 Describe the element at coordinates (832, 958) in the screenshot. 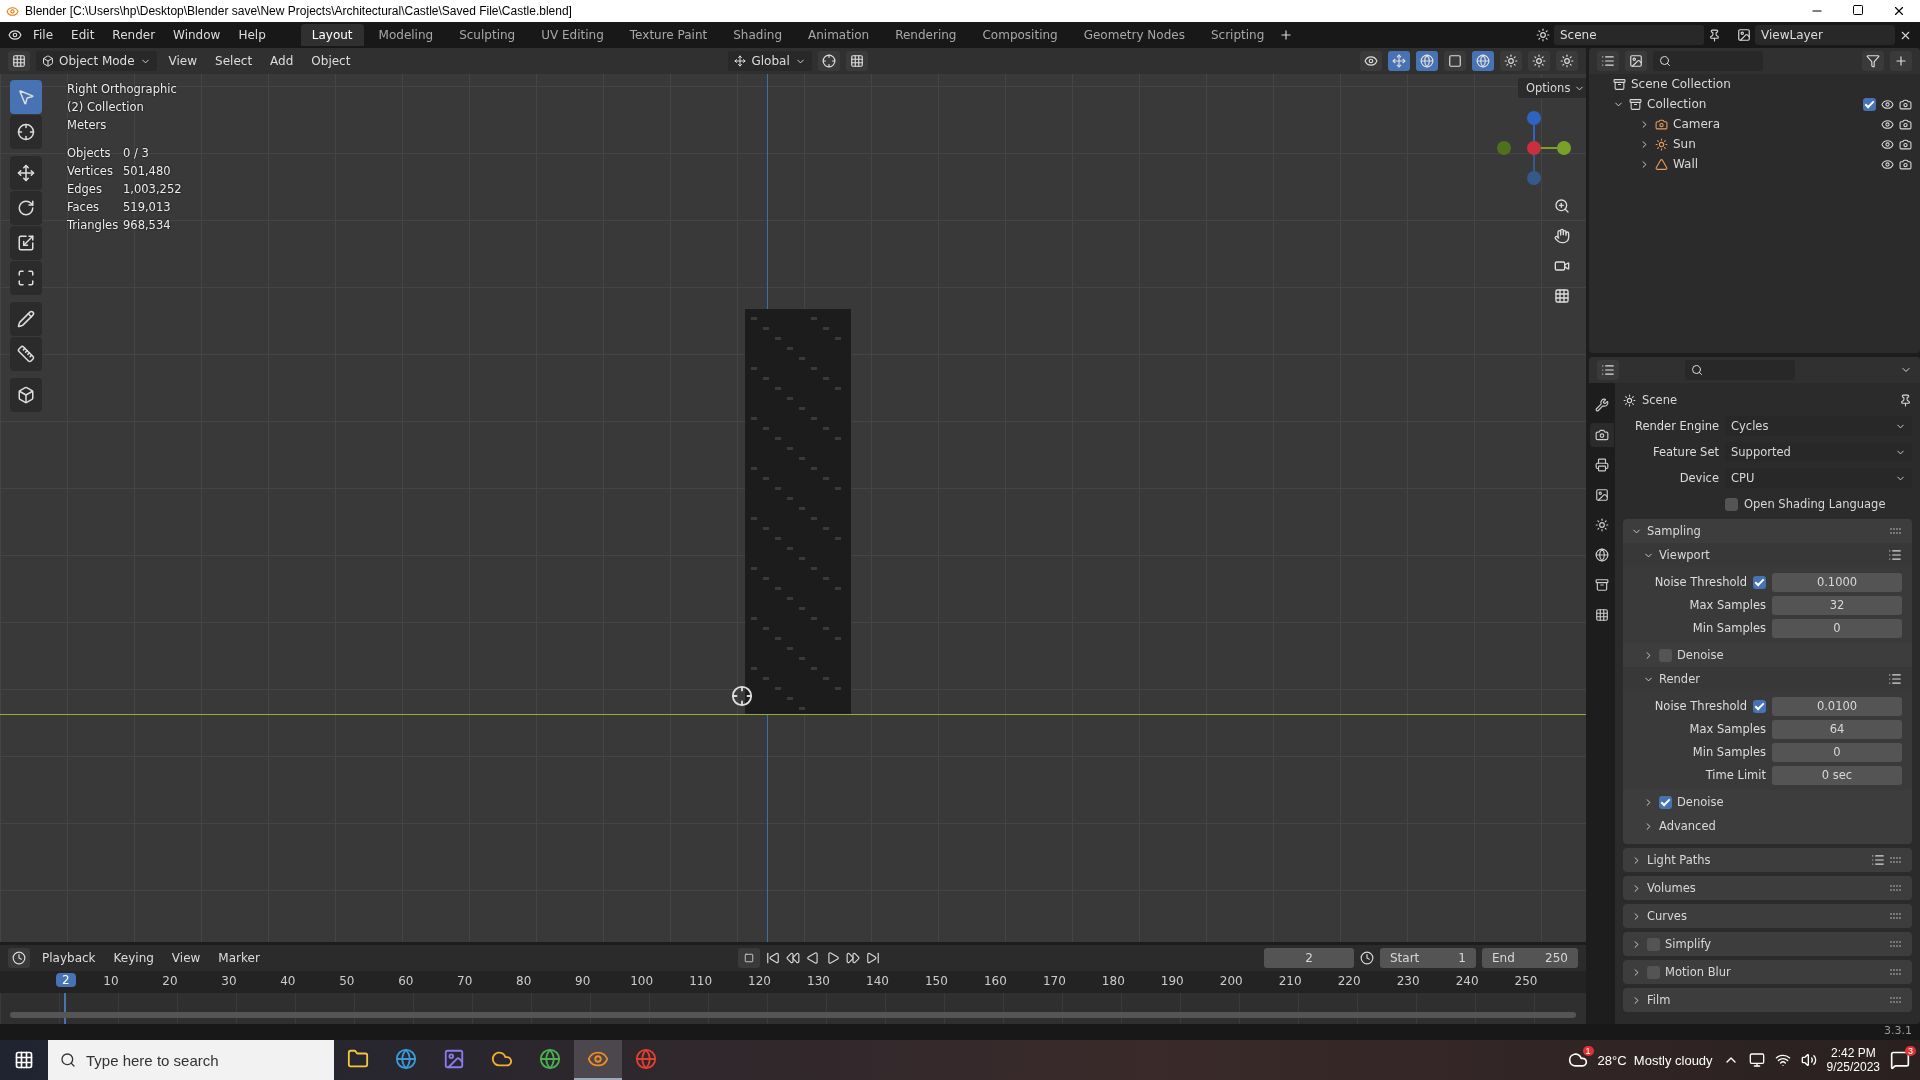

I see `play-icon` at that location.